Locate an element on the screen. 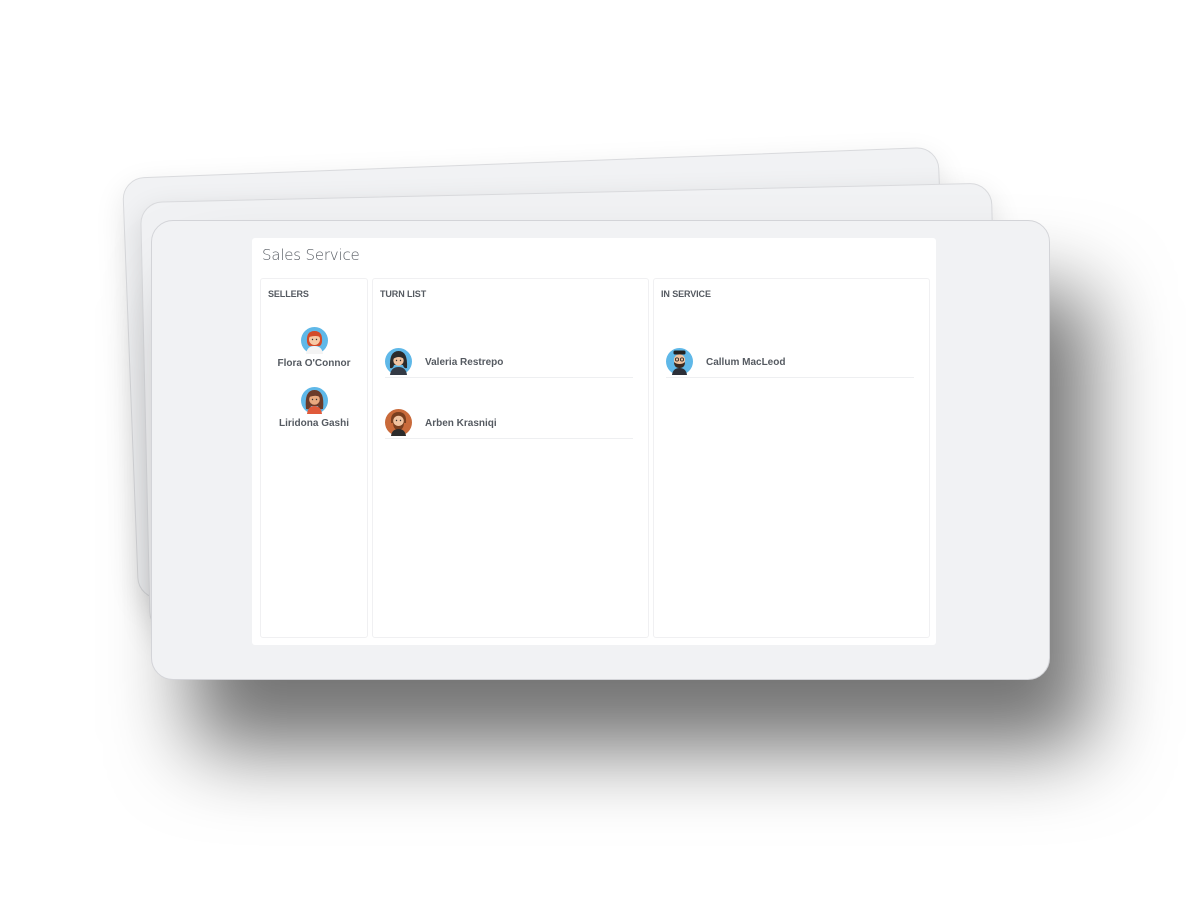 The height and width of the screenshot is (900, 1200). sellers-header: SELLERS is located at coordinates (288, 294).